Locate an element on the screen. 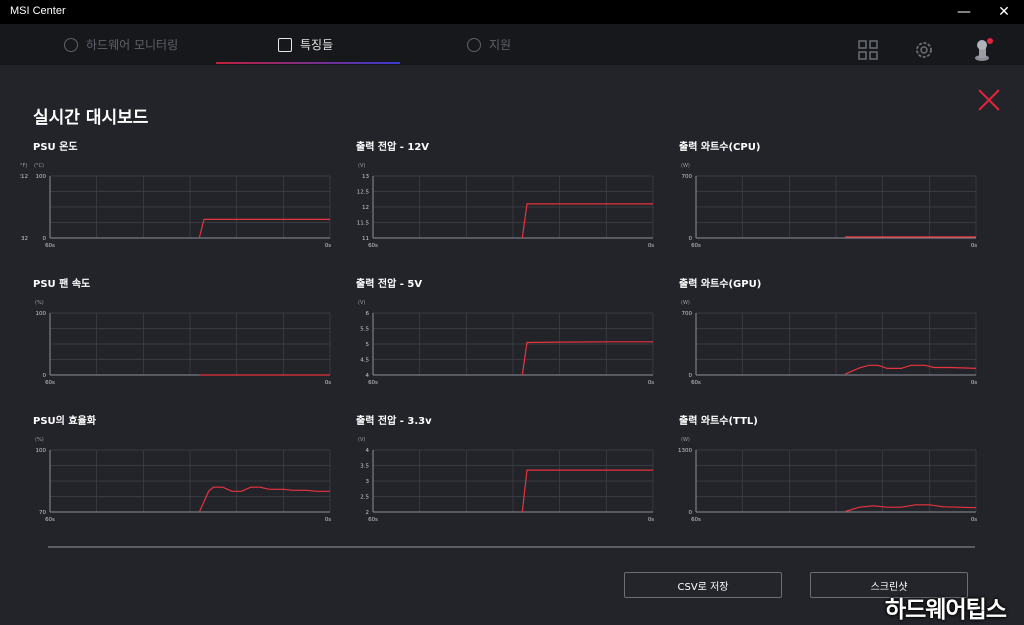 This screenshot has width=1024, height=625. close-dashboard-button is located at coordinates (989, 100).